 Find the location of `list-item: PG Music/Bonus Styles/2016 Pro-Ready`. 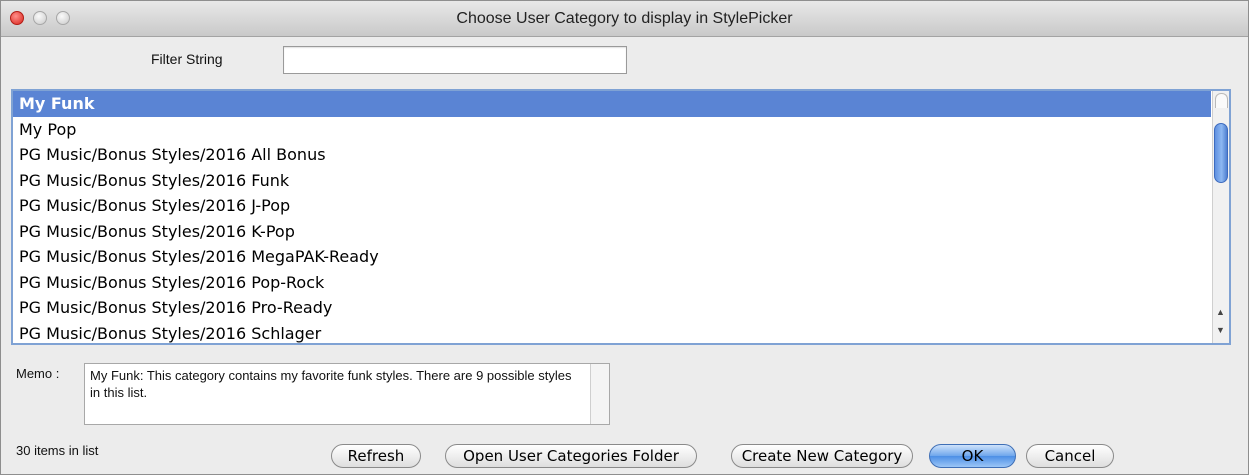

list-item: PG Music/Bonus Styles/2016 Pro-Ready is located at coordinates (612, 308).